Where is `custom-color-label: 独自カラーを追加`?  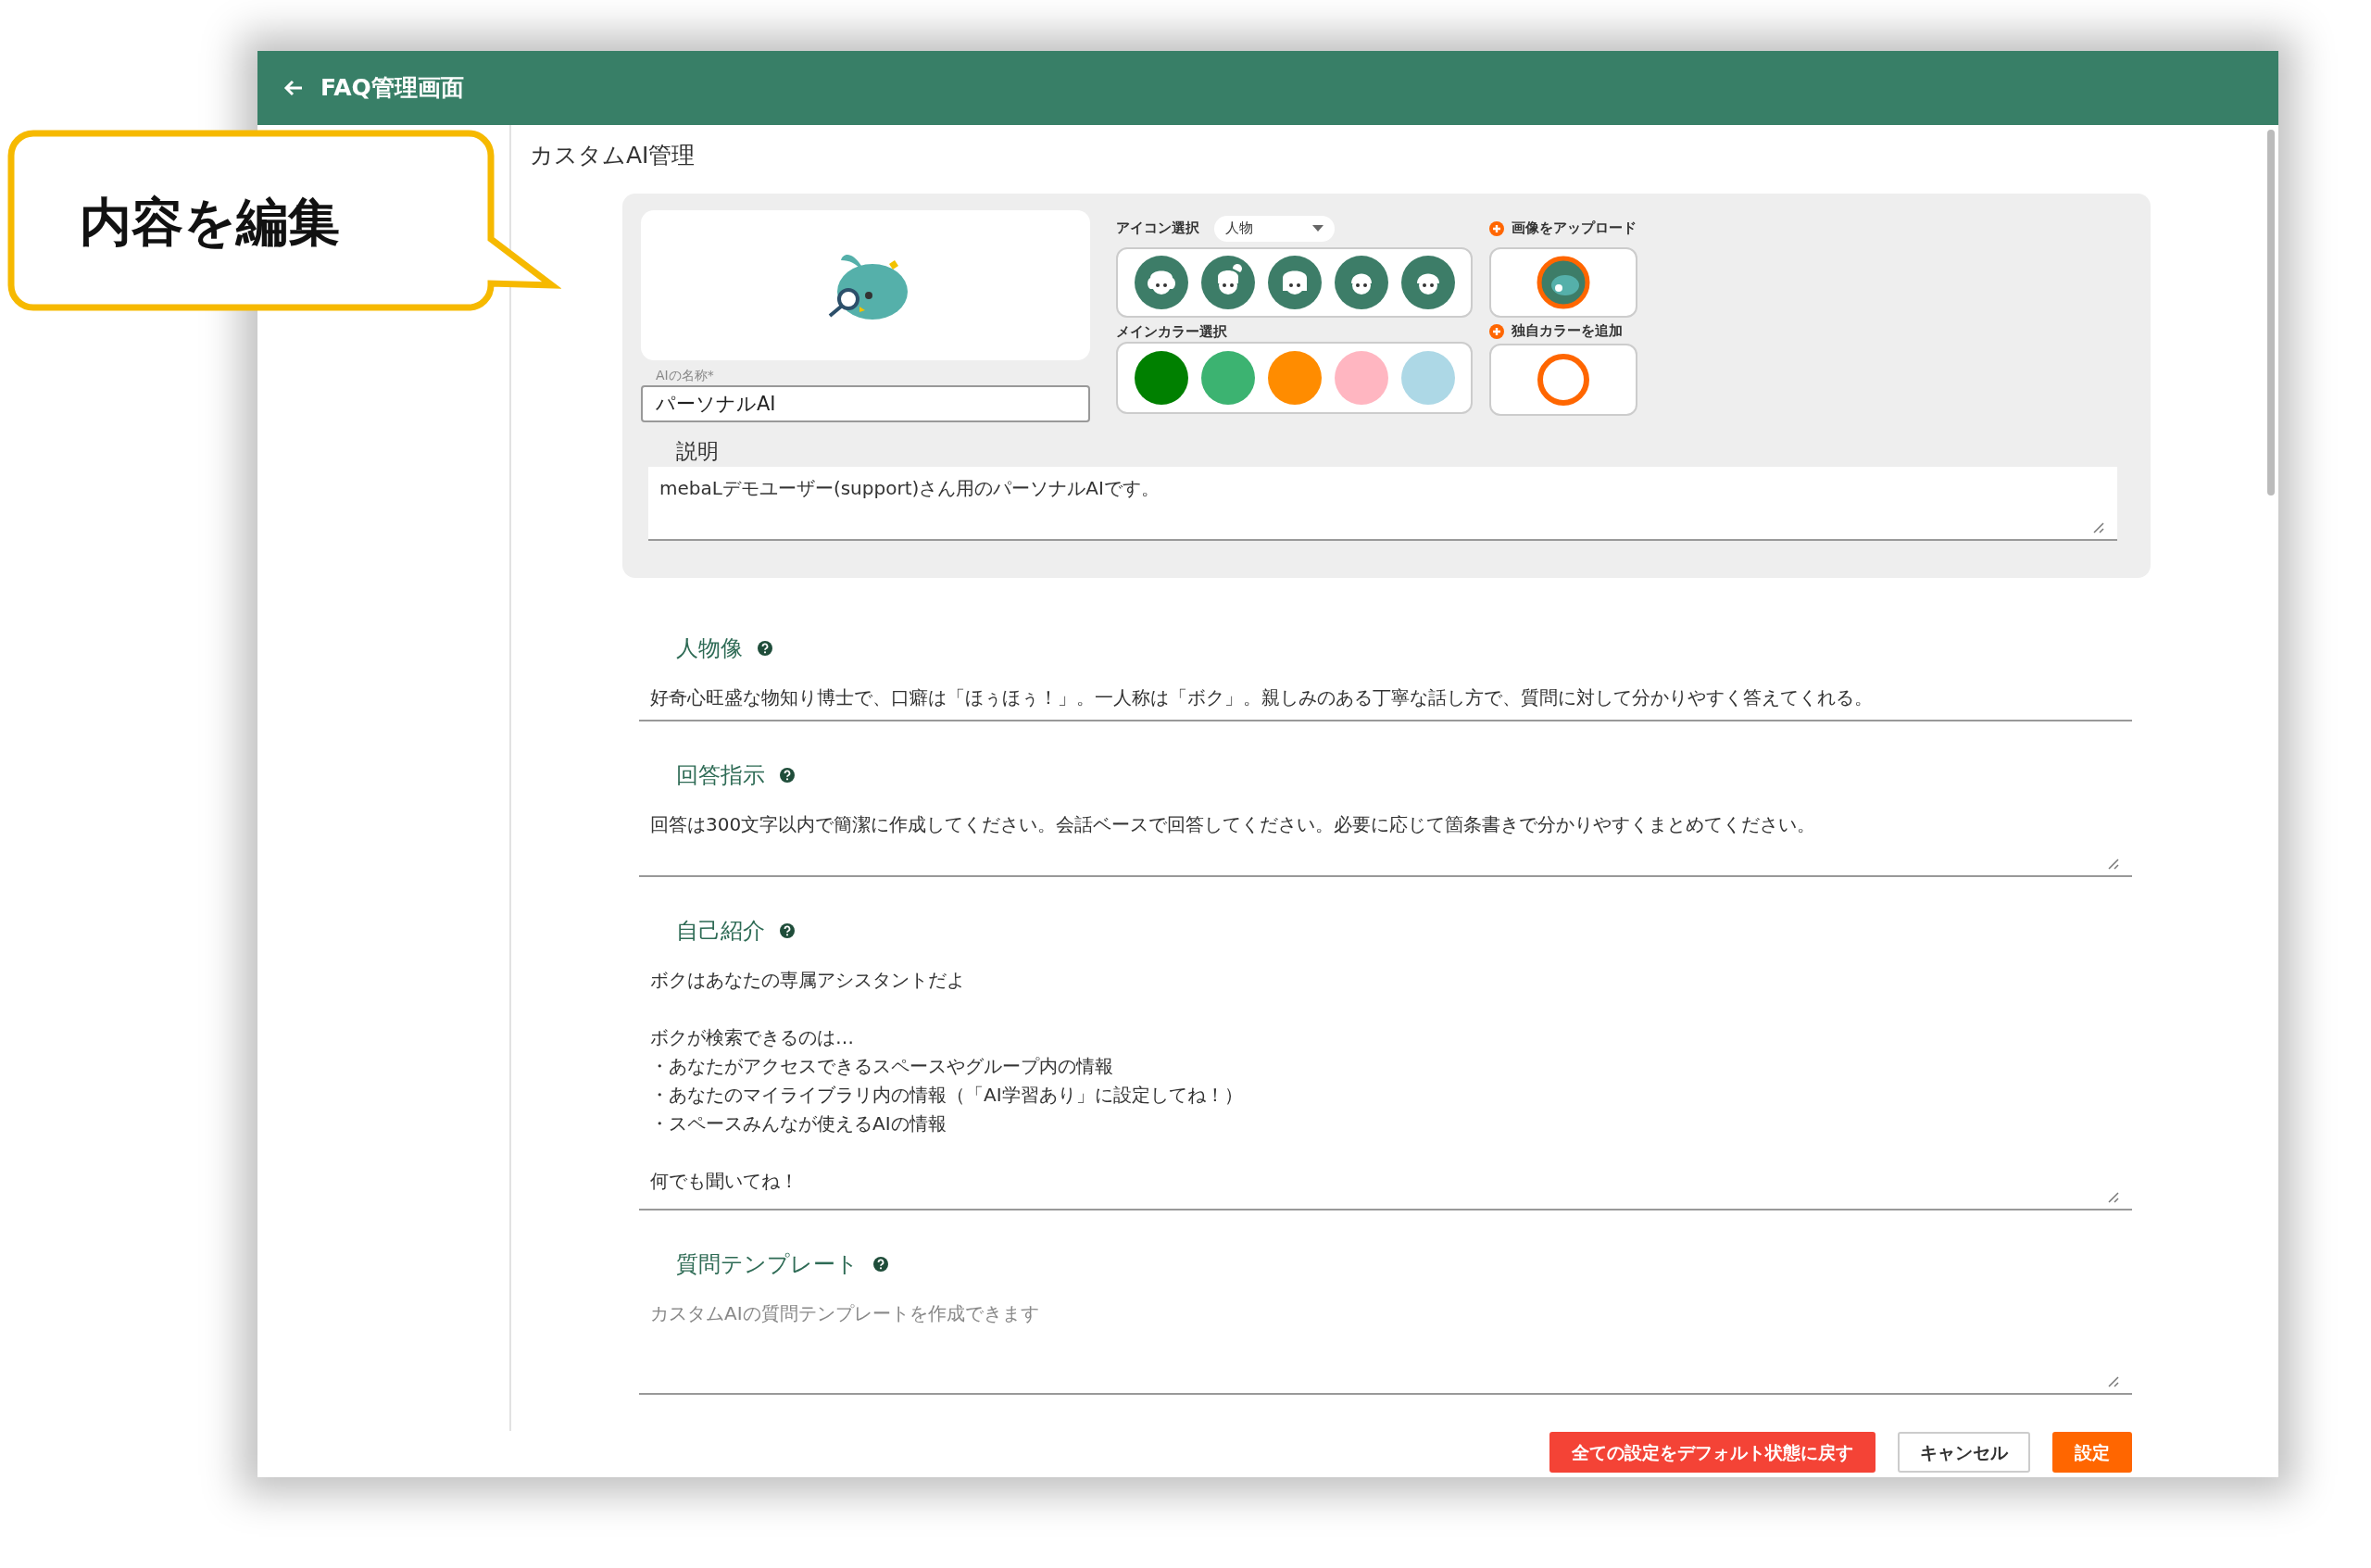
custom-color-label: 独自カラーを追加 is located at coordinates (1567, 331).